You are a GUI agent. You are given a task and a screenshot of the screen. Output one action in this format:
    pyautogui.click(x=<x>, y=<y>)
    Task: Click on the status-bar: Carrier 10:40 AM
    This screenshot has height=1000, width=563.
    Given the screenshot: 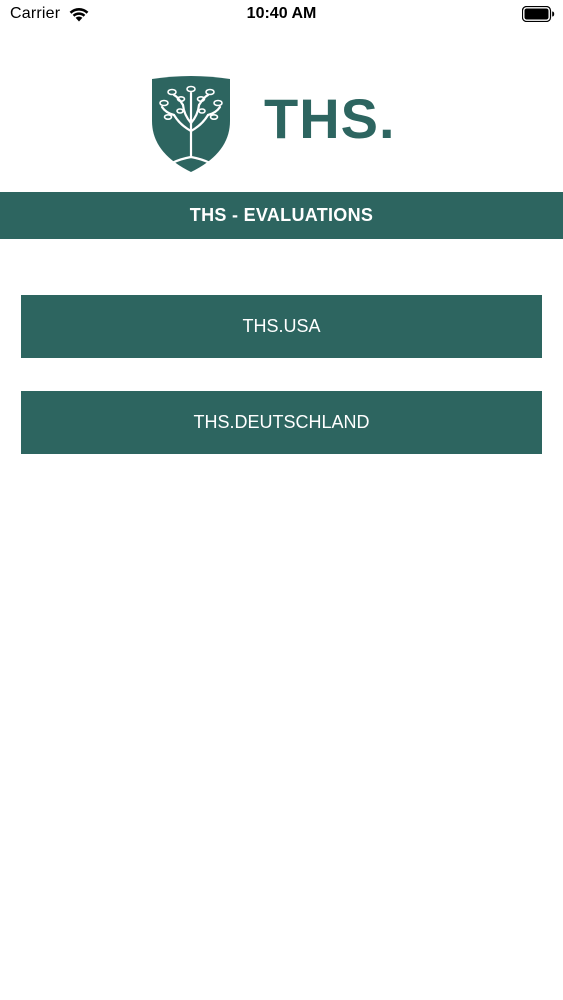 What is the action you would take?
    pyautogui.click(x=281, y=15)
    